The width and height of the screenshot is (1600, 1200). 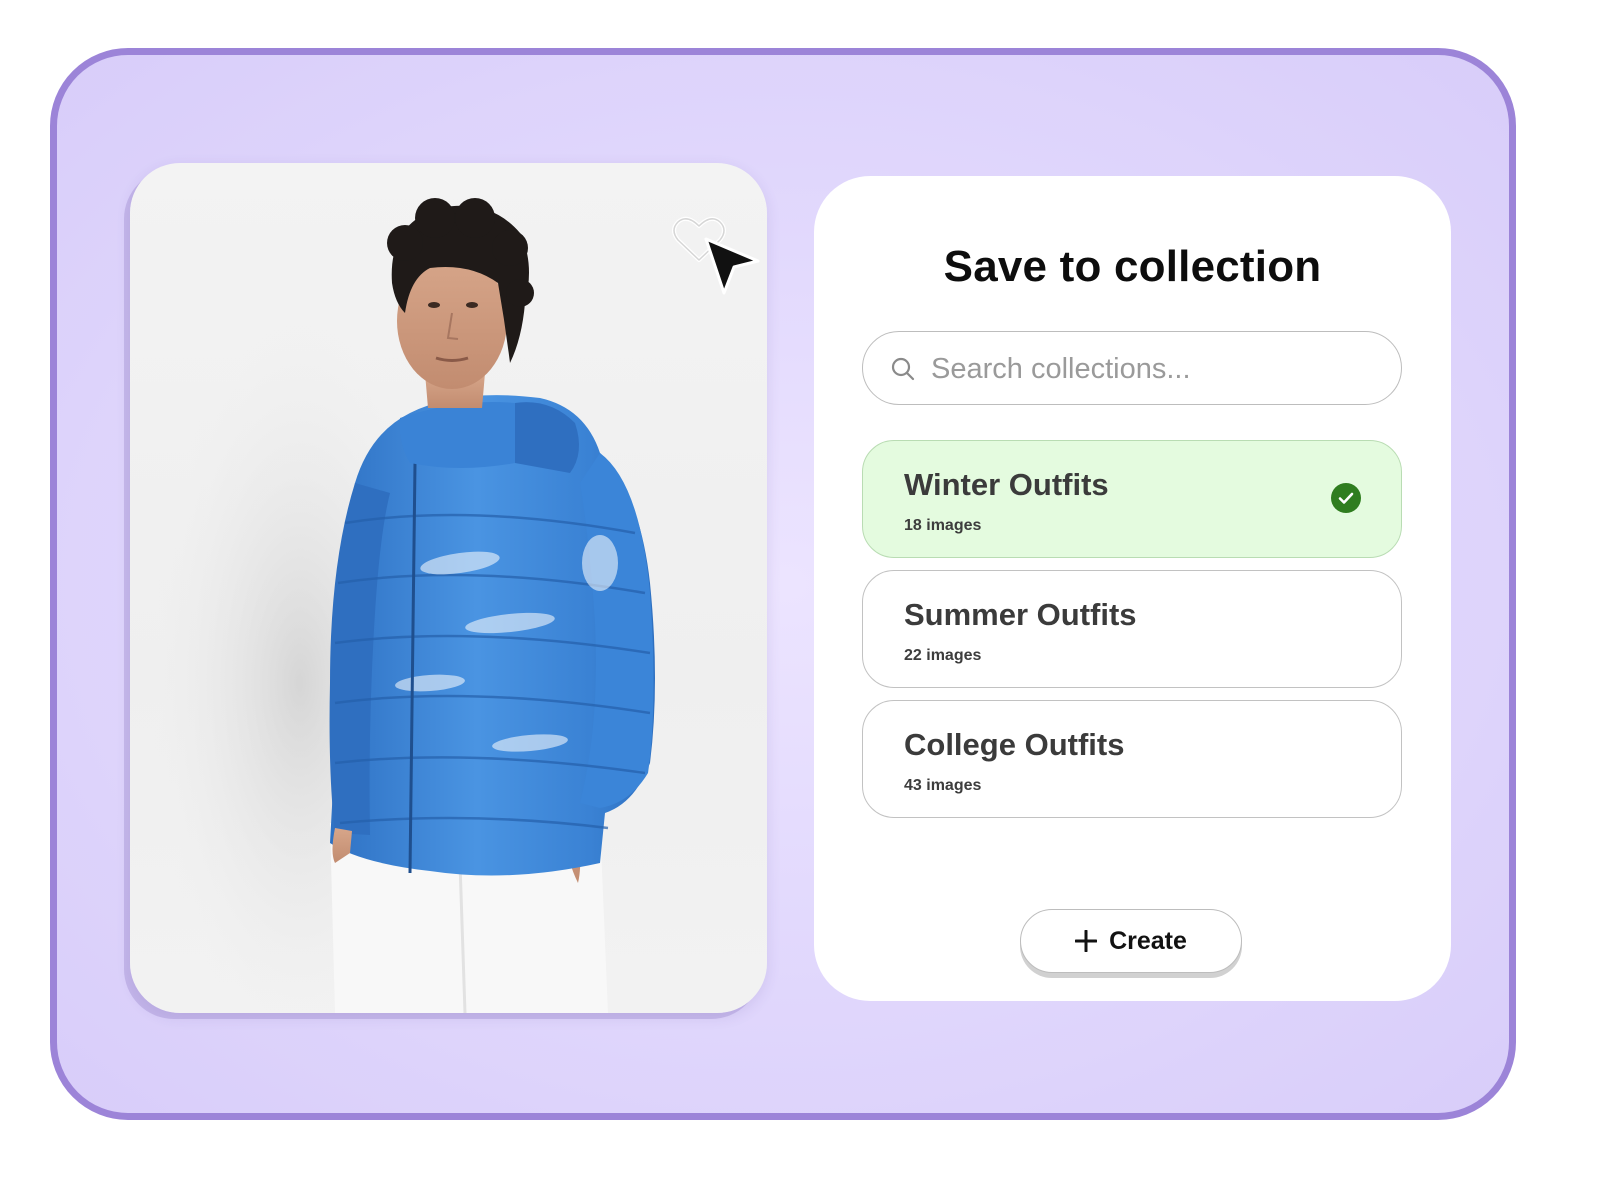 What do you see at coordinates (903, 369) in the screenshot?
I see `search-icon` at bounding box center [903, 369].